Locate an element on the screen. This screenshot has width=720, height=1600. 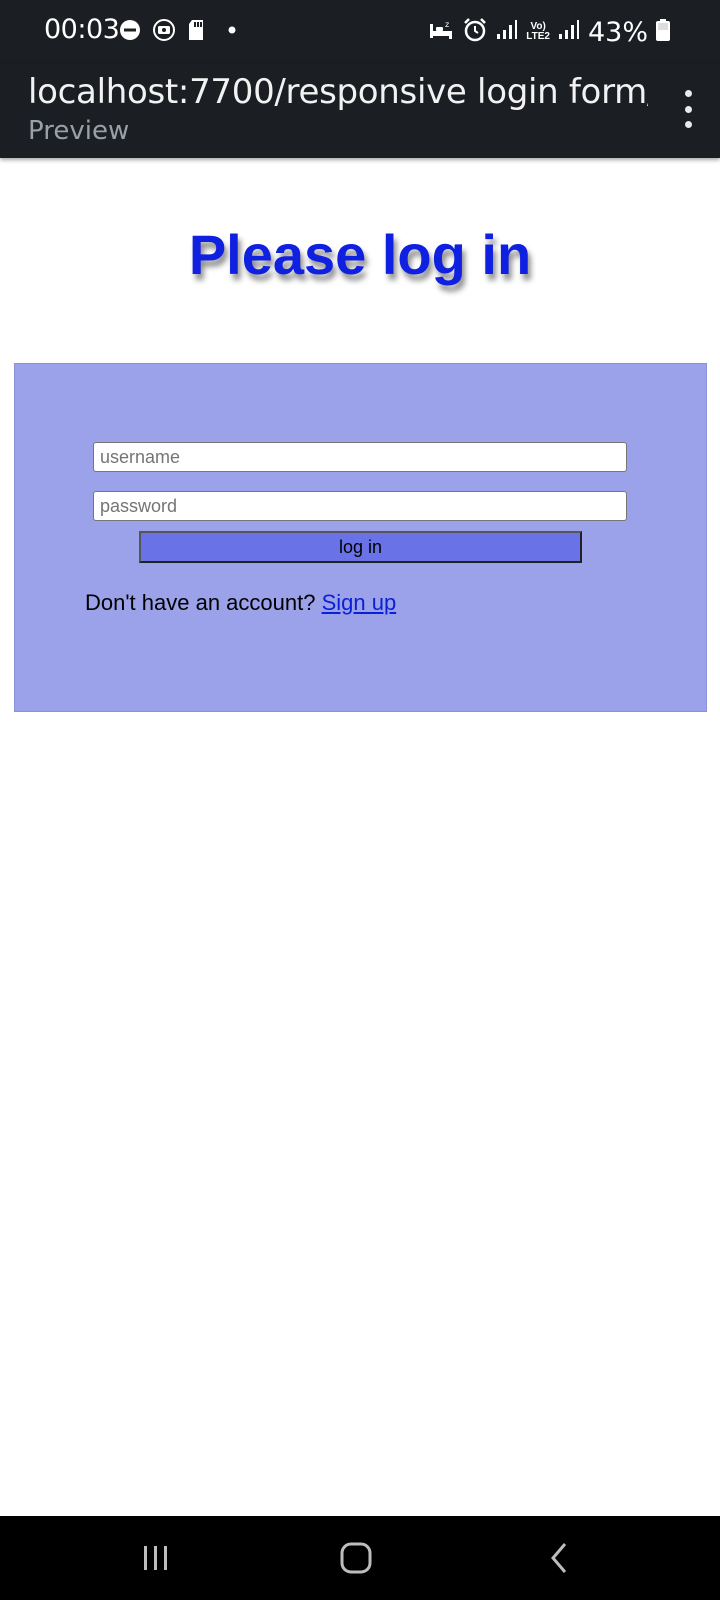
screen-record-icon is located at coordinates (164, 32).